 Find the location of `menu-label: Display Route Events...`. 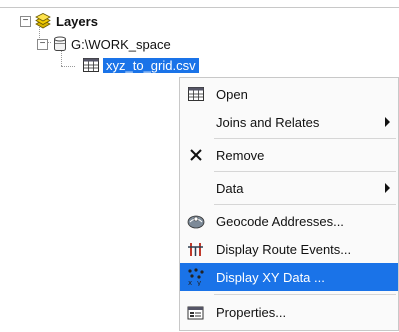

menu-label: Display Route Events... is located at coordinates (284, 249).